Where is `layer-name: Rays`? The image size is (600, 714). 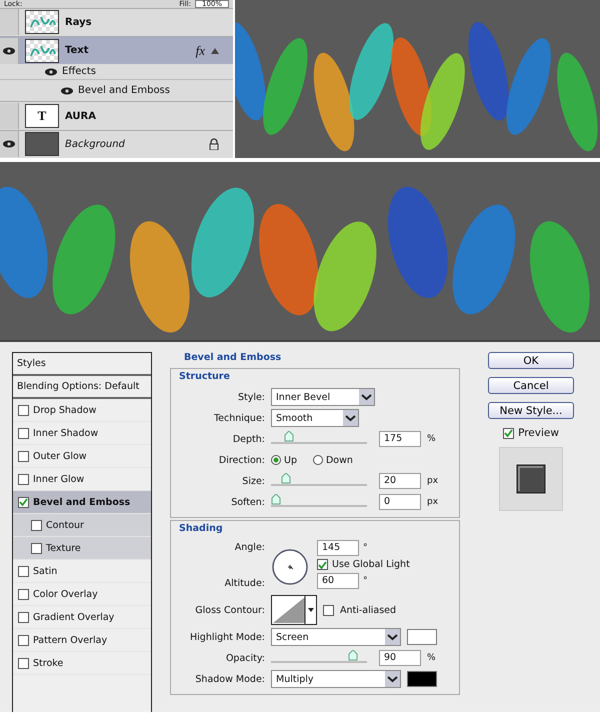
layer-name: Rays is located at coordinates (79, 22).